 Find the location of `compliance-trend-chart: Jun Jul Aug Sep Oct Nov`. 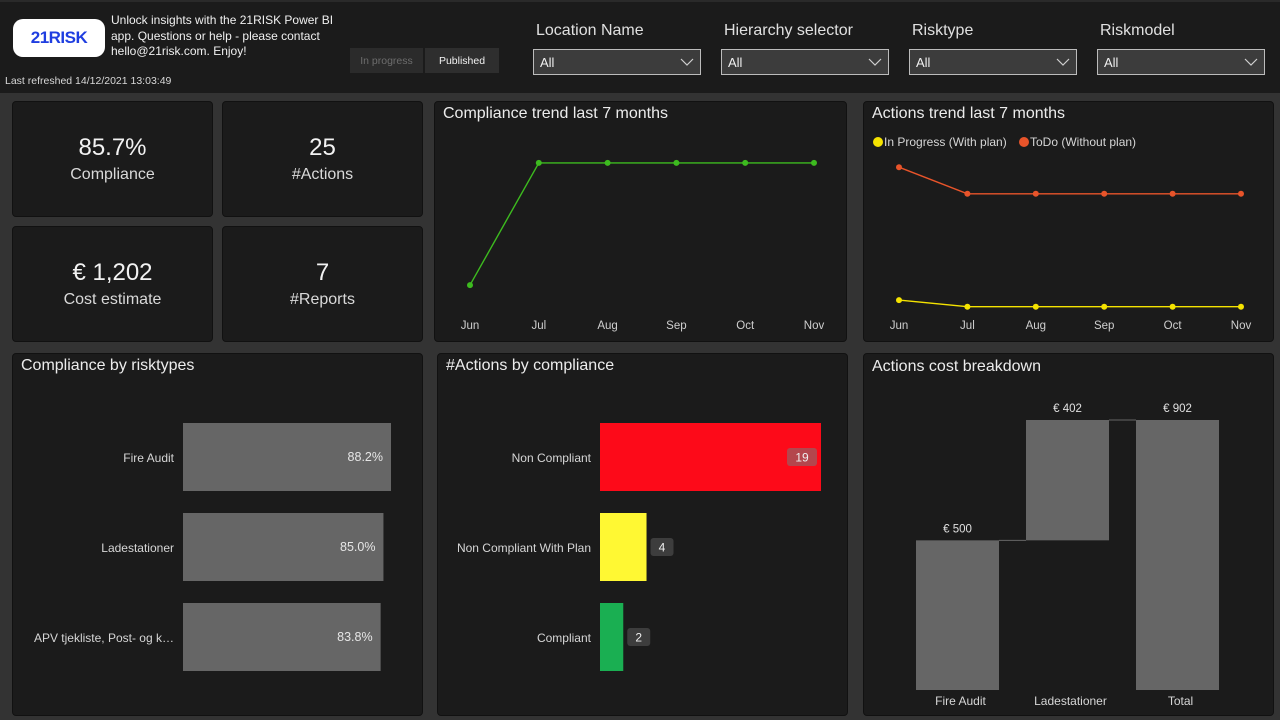

compliance-trend-chart: Jun Jul Aug Sep Oct Nov is located at coordinates (643, 245).